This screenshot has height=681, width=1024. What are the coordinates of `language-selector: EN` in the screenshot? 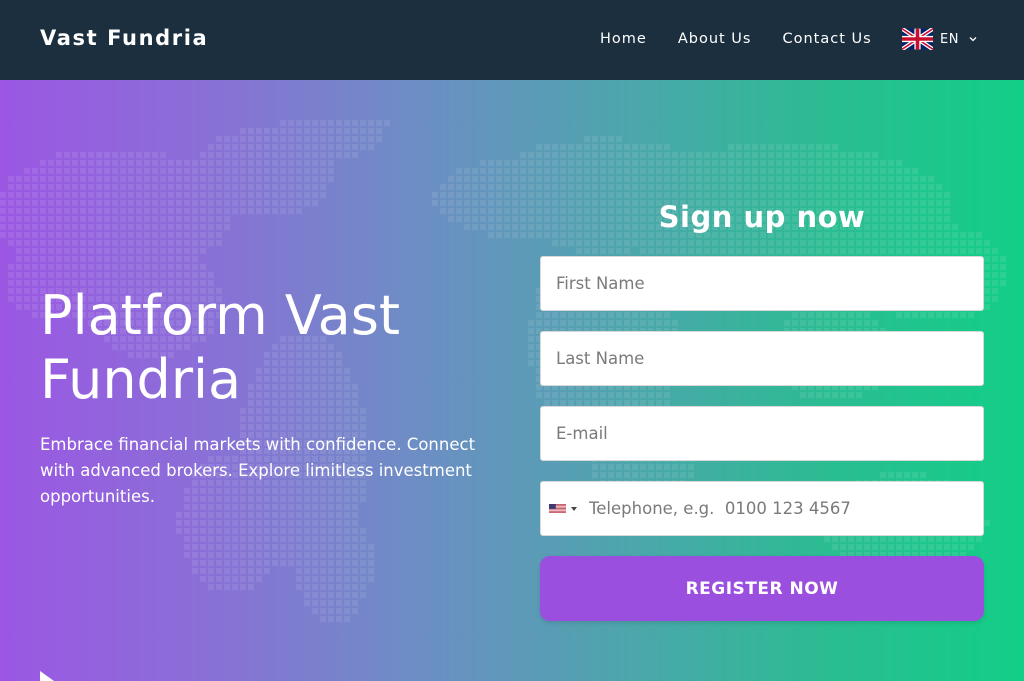 It's located at (940, 39).